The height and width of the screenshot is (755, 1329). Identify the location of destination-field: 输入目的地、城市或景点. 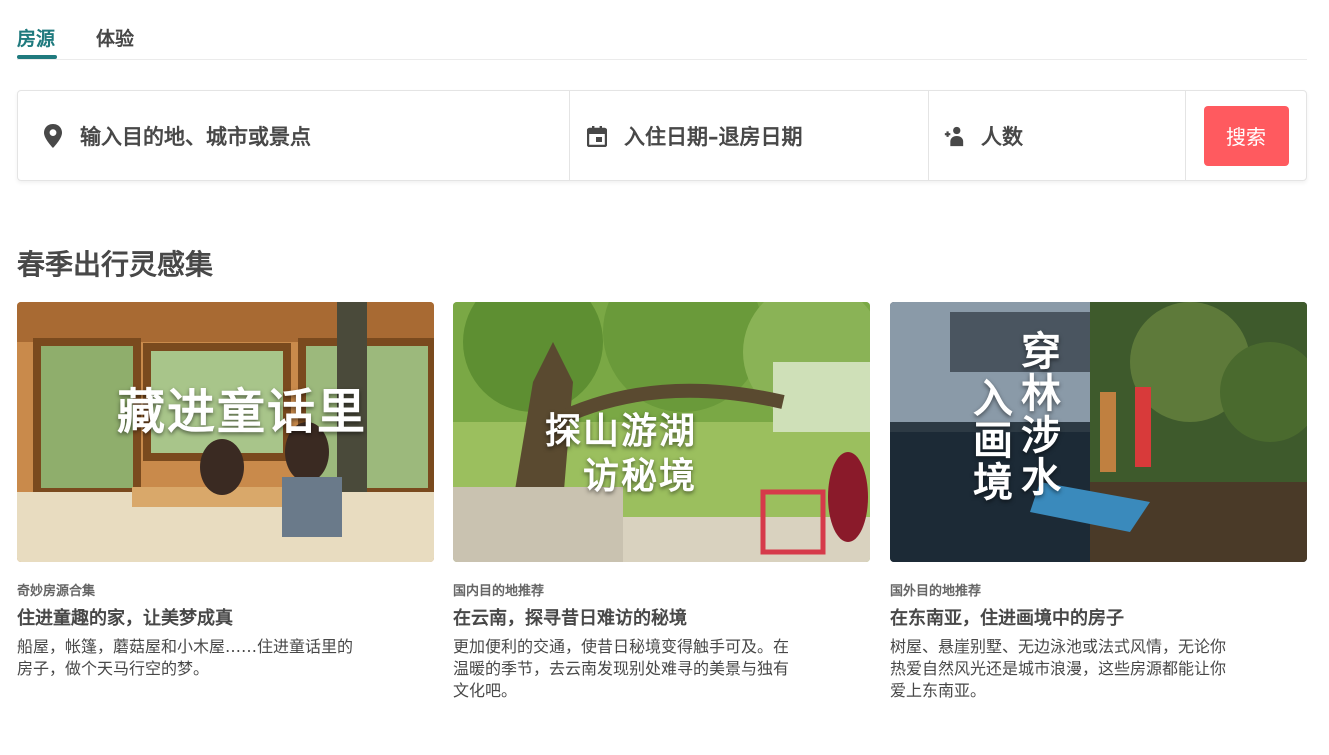
(293, 135).